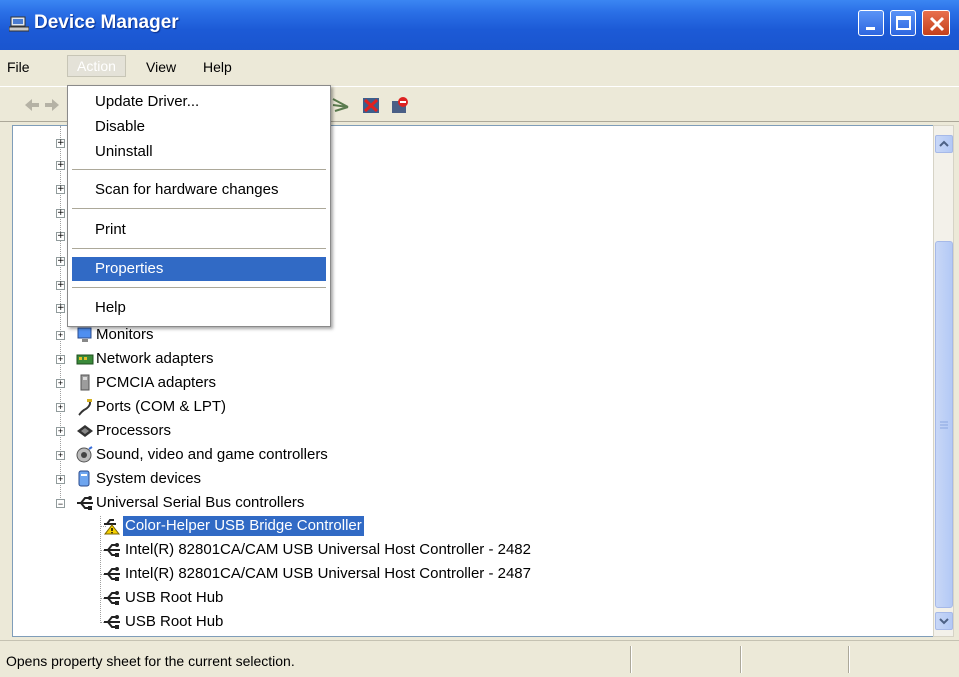 This screenshot has height=677, width=959. What do you see at coordinates (96, 66) in the screenshot?
I see `menu-action: Action` at bounding box center [96, 66].